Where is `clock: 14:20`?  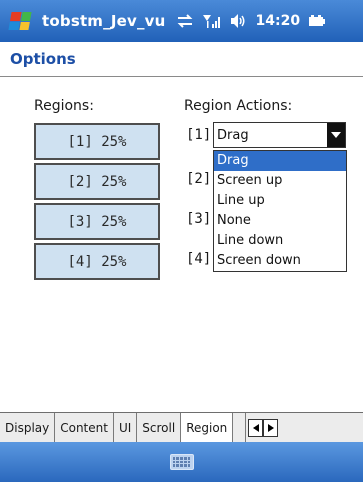 clock: 14:20 is located at coordinates (278, 21).